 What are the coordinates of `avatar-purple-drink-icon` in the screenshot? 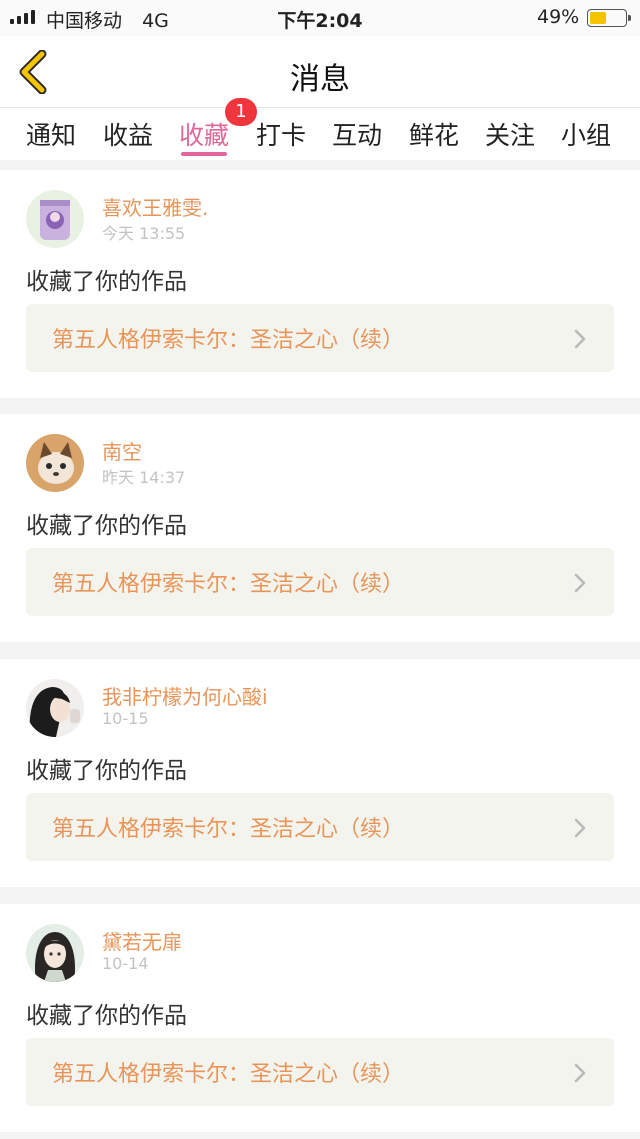 It's located at (55, 219).